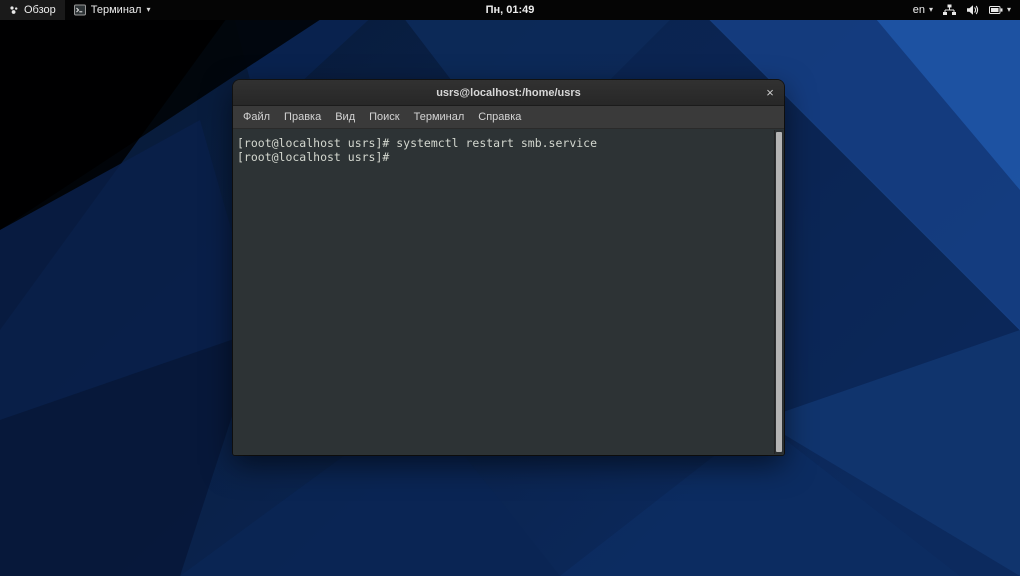 This screenshot has height=576, width=1020. What do you see at coordinates (384, 117) in the screenshot?
I see `menu-search: Поиск` at bounding box center [384, 117].